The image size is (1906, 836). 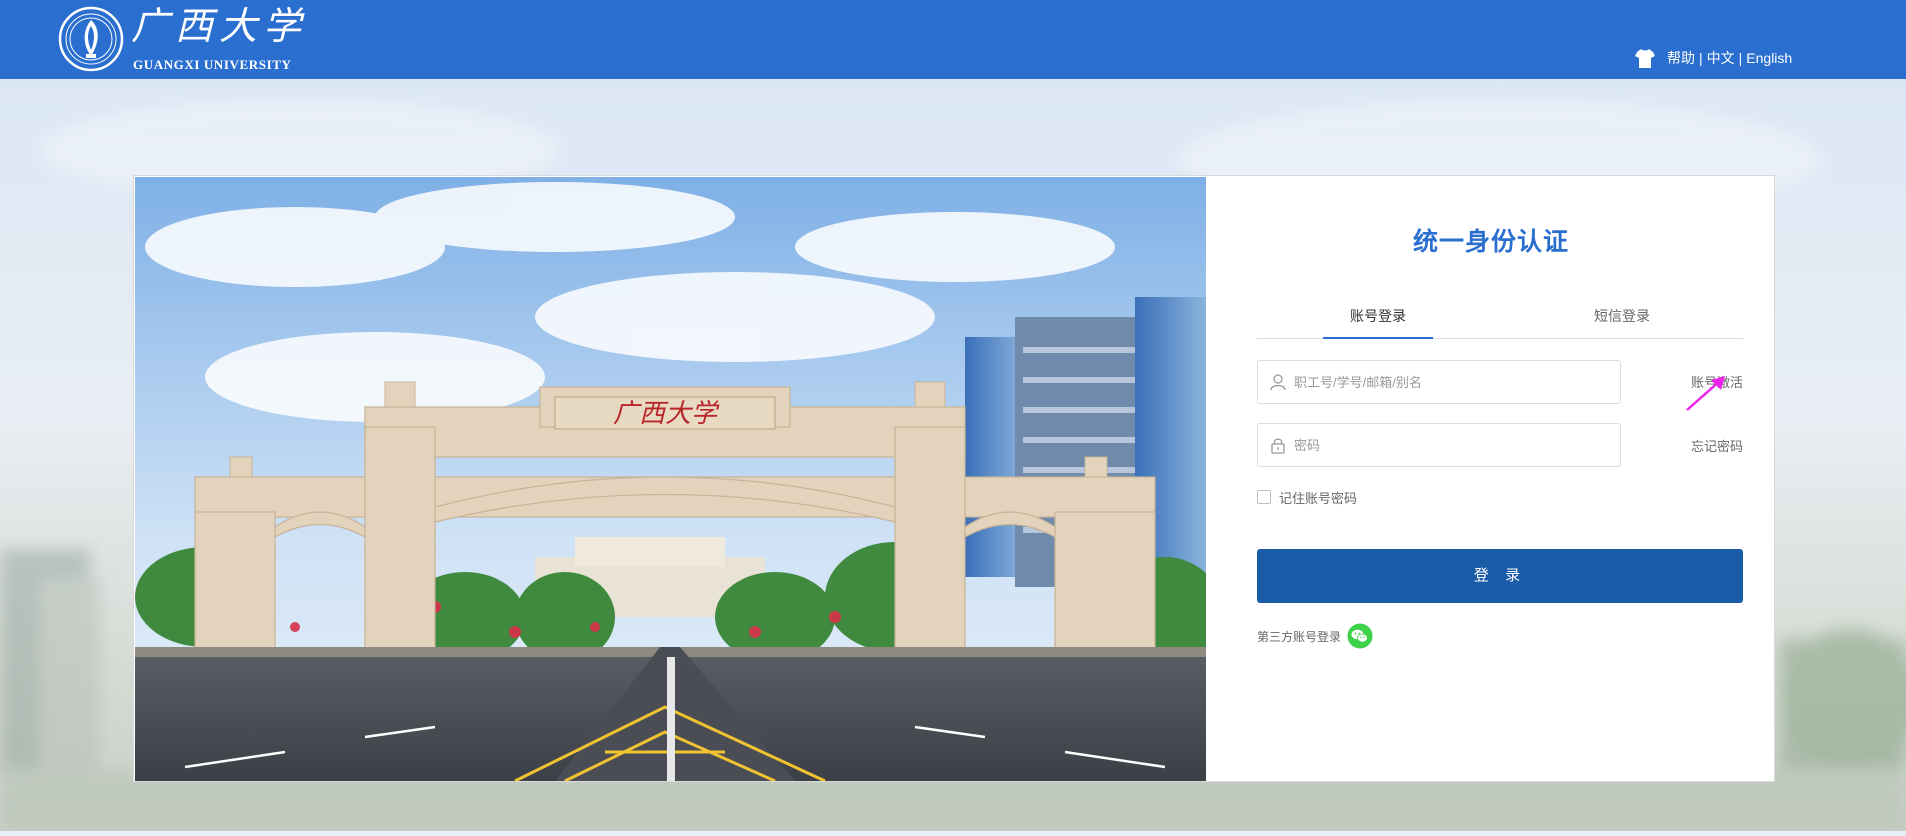 I want to click on remember-checkbox, so click(x=1264, y=497).